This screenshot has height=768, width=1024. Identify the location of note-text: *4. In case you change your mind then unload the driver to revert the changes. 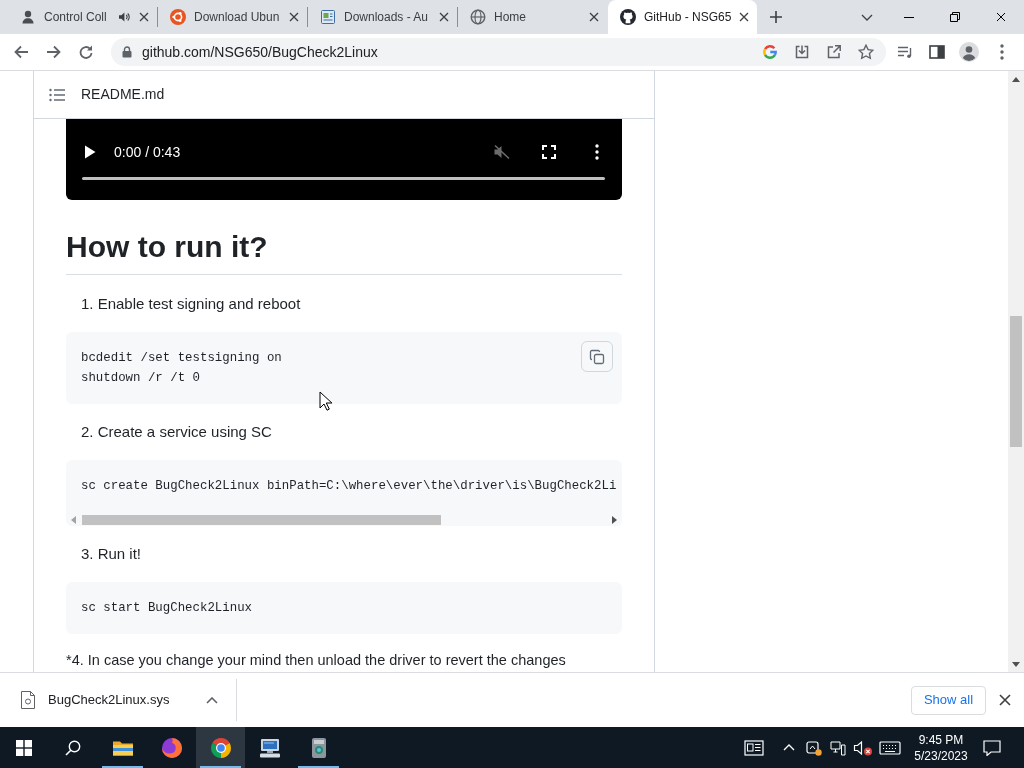
(316, 660).